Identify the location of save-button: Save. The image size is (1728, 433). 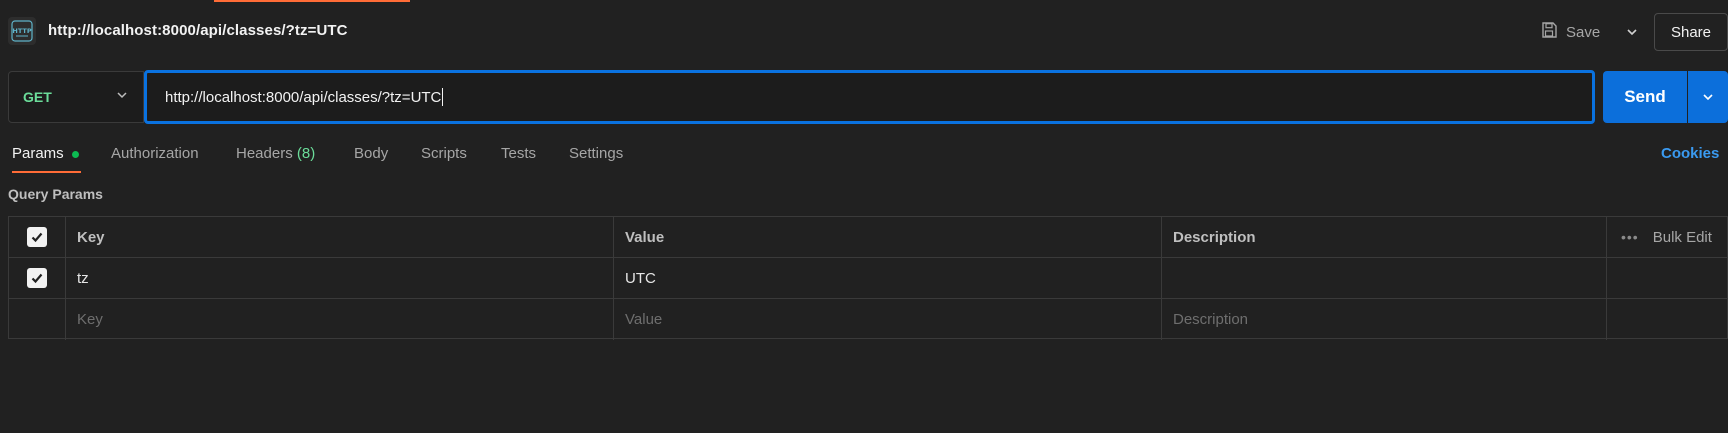
(1570, 32).